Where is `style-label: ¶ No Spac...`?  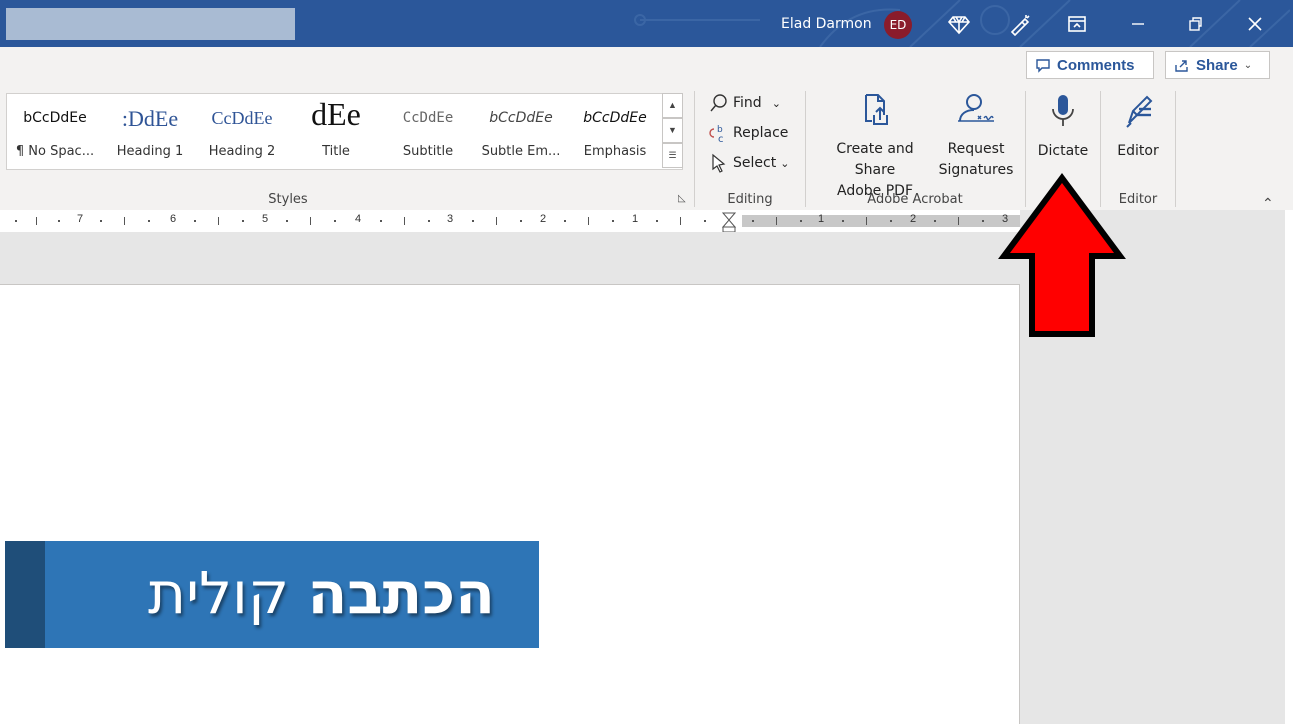
style-label: ¶ No Spac... is located at coordinates (55, 151).